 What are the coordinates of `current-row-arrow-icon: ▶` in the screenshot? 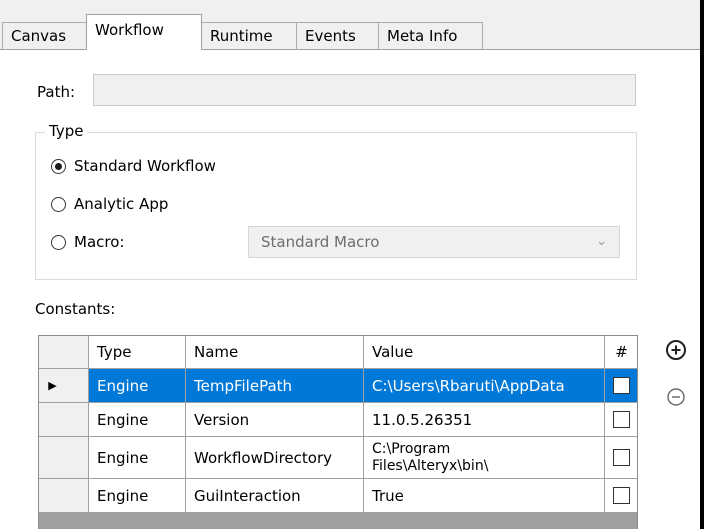 It's located at (52, 385).